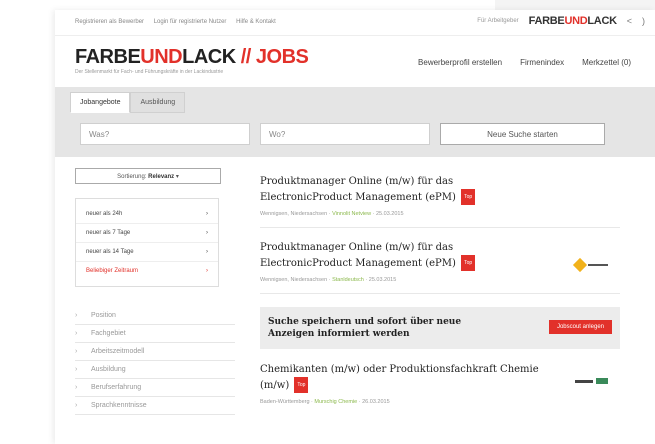 This screenshot has width=655, height=444. Describe the element at coordinates (165, 134) in the screenshot. I see `what-input: Was?` at that location.